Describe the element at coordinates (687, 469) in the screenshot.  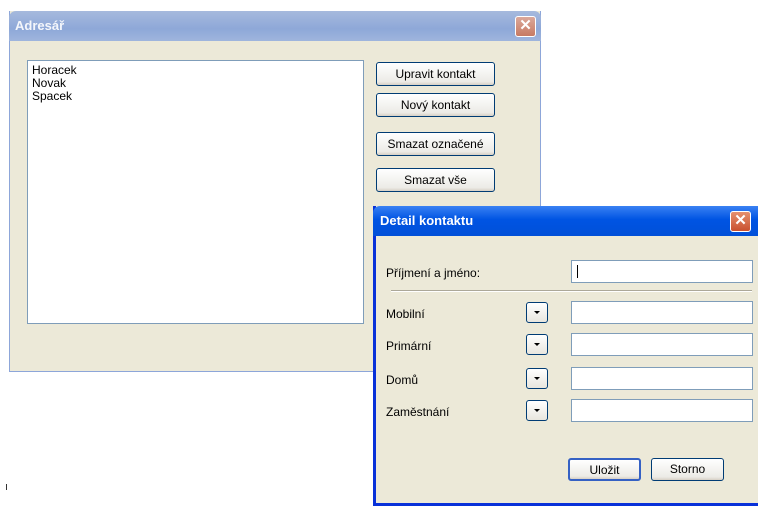
I see `cancel-button: Storno` at that location.